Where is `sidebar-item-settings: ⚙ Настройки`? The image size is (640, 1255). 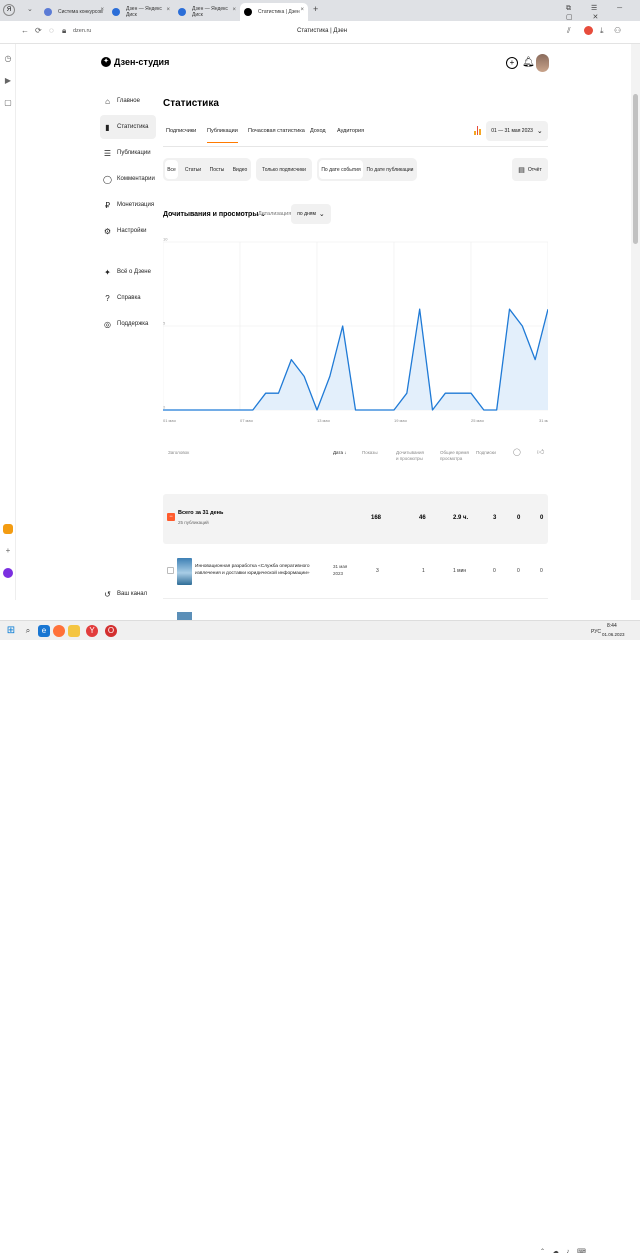
sidebar-item-settings: ⚙ Настройки is located at coordinates (128, 231).